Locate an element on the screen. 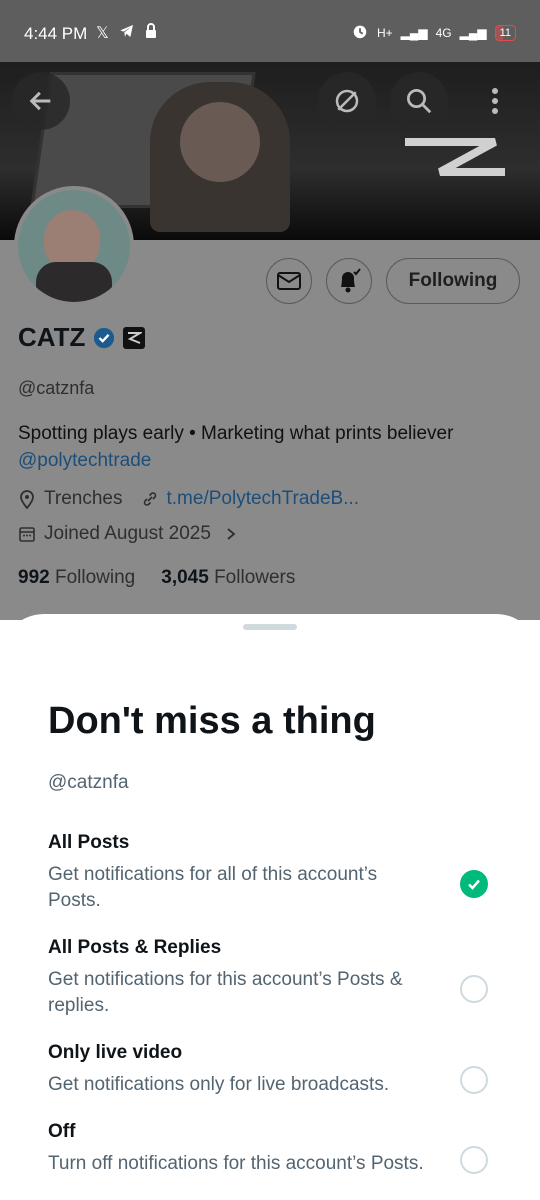 This screenshot has width=540, height=1200. profile-joined-row: Joined August 2025 is located at coordinates (127, 534).